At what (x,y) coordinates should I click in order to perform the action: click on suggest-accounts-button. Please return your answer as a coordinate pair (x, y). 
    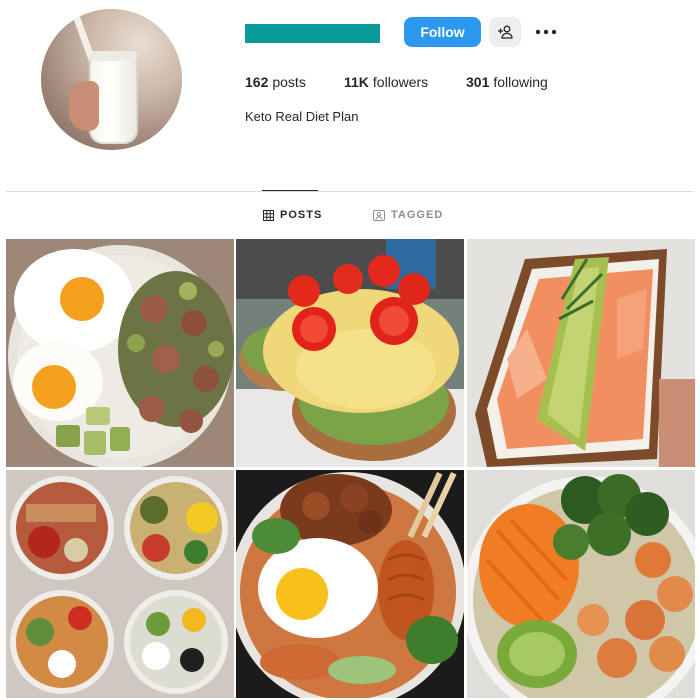
    Looking at the image, I should click on (505, 32).